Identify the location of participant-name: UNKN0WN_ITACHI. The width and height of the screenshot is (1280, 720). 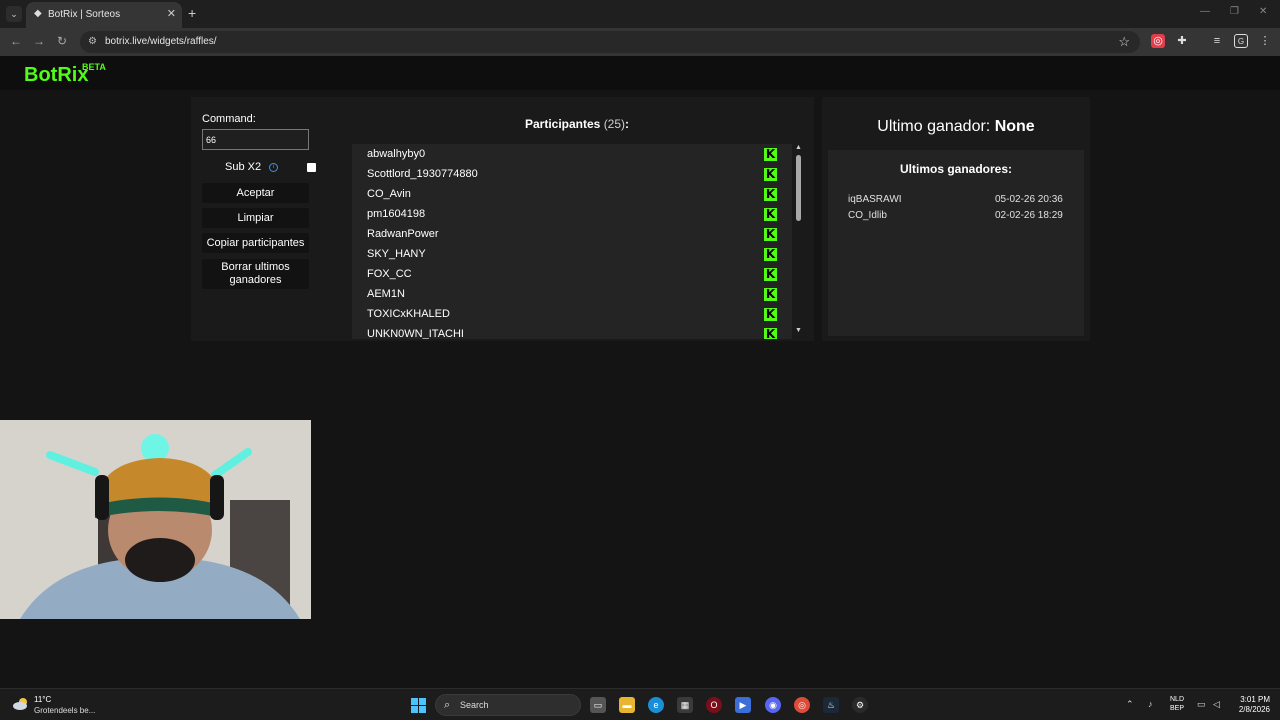
(415, 333).